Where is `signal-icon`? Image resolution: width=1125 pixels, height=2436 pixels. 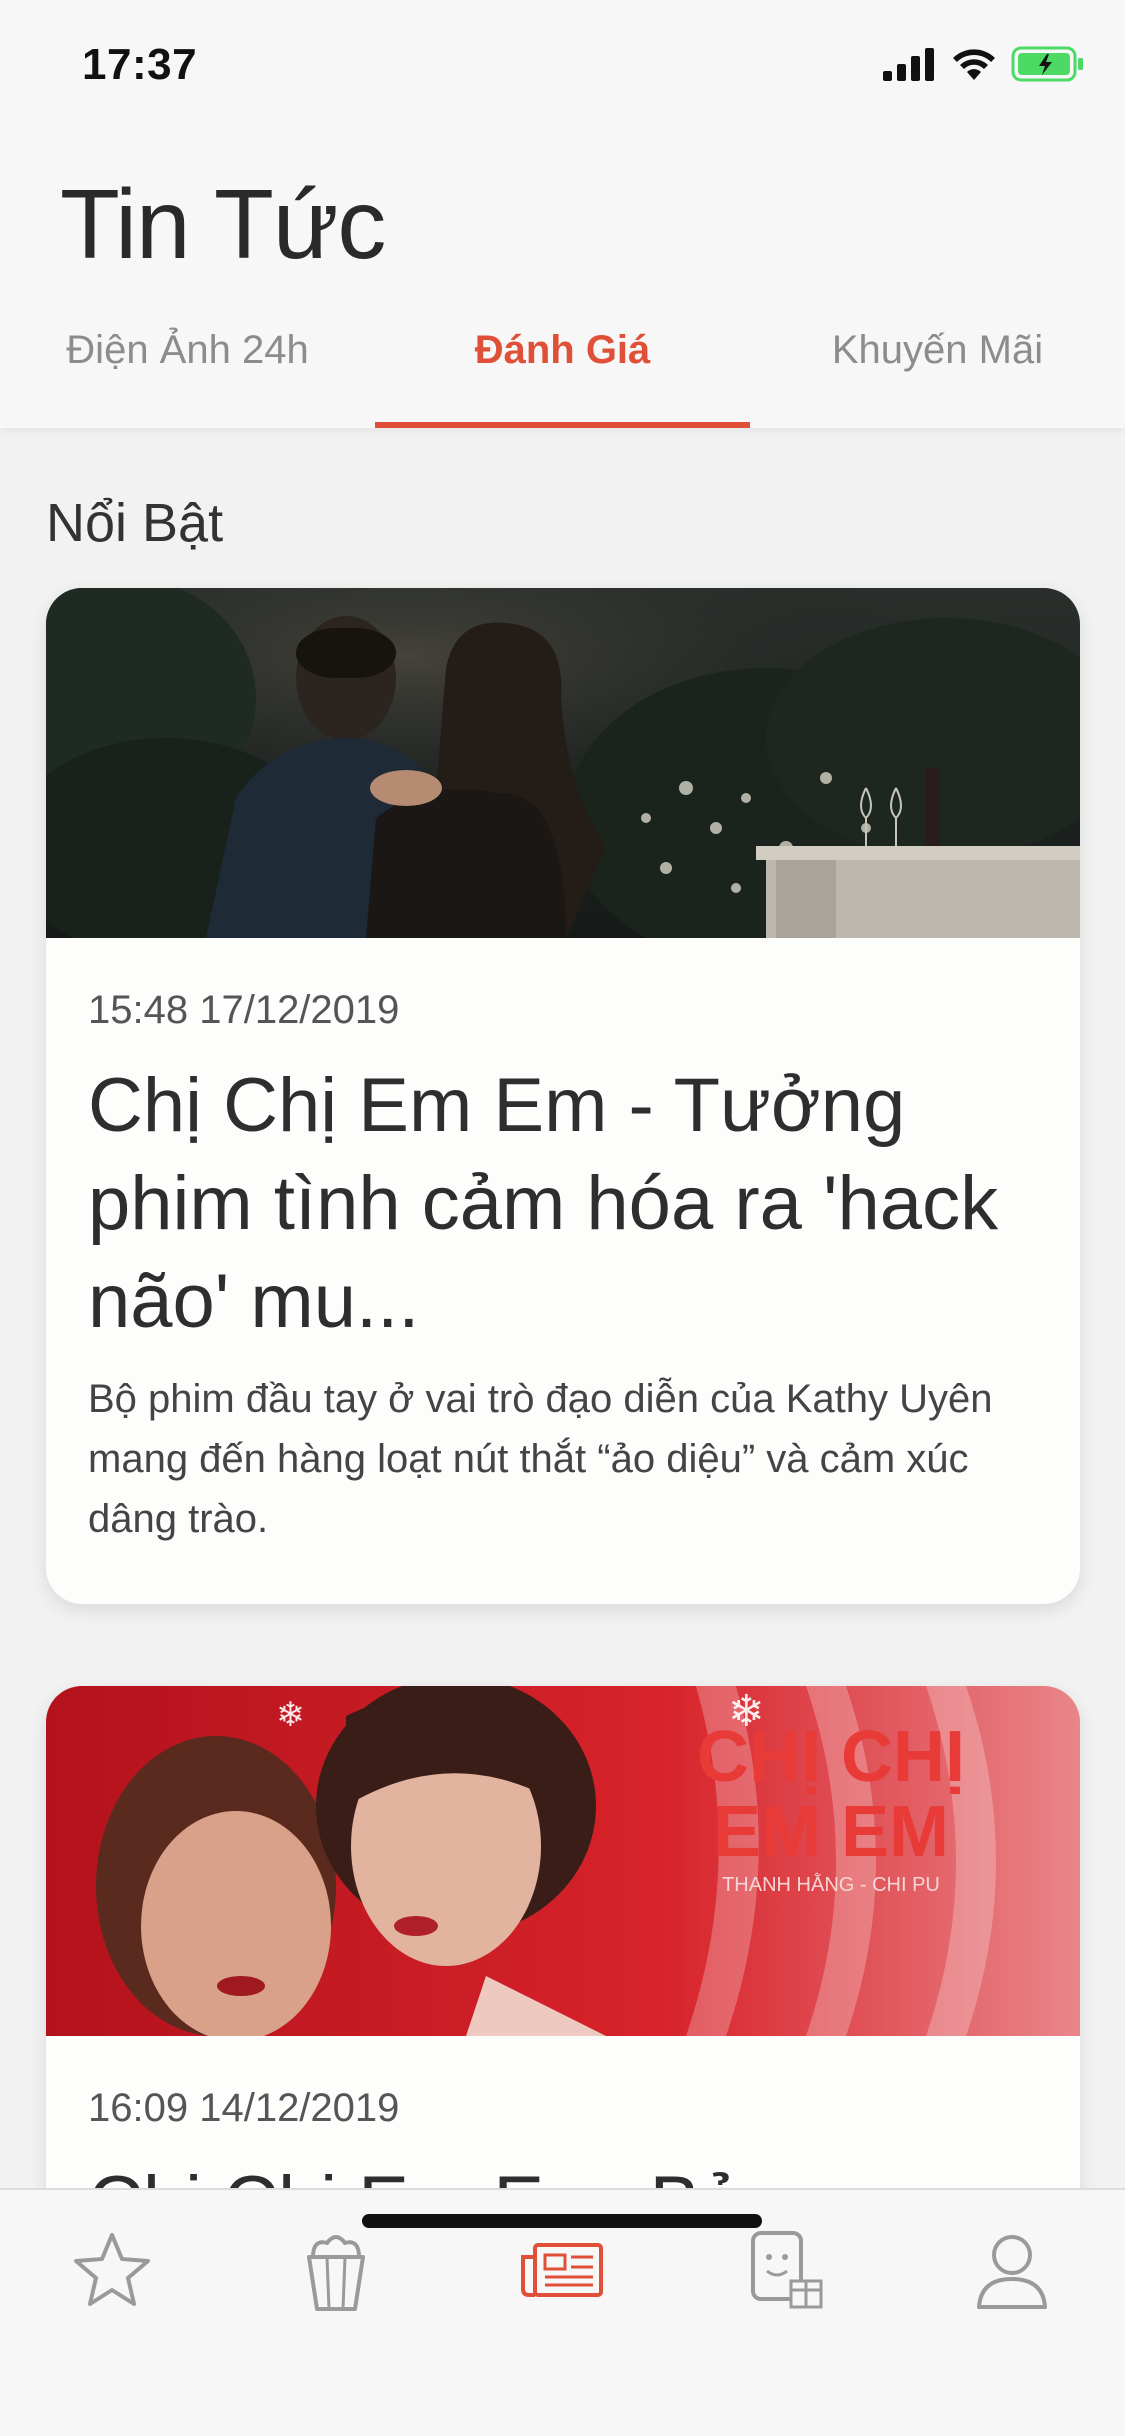 signal-icon is located at coordinates (908, 64).